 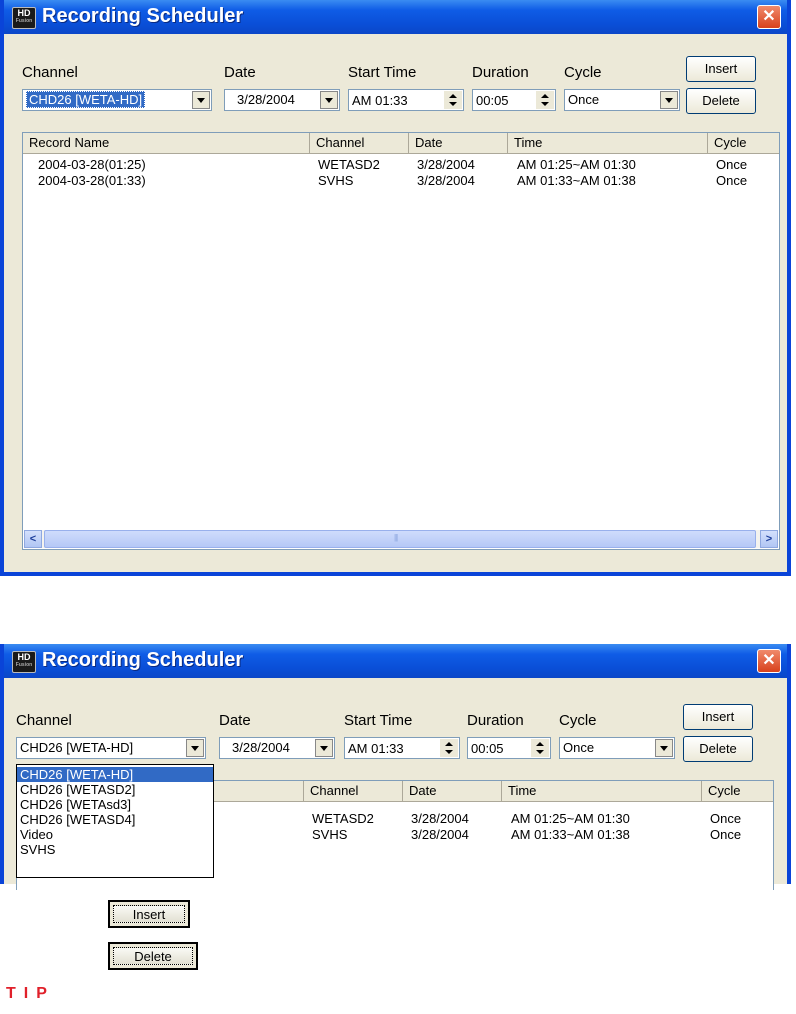 I want to click on horizontal-scrollbar: < >, so click(x=401, y=539).